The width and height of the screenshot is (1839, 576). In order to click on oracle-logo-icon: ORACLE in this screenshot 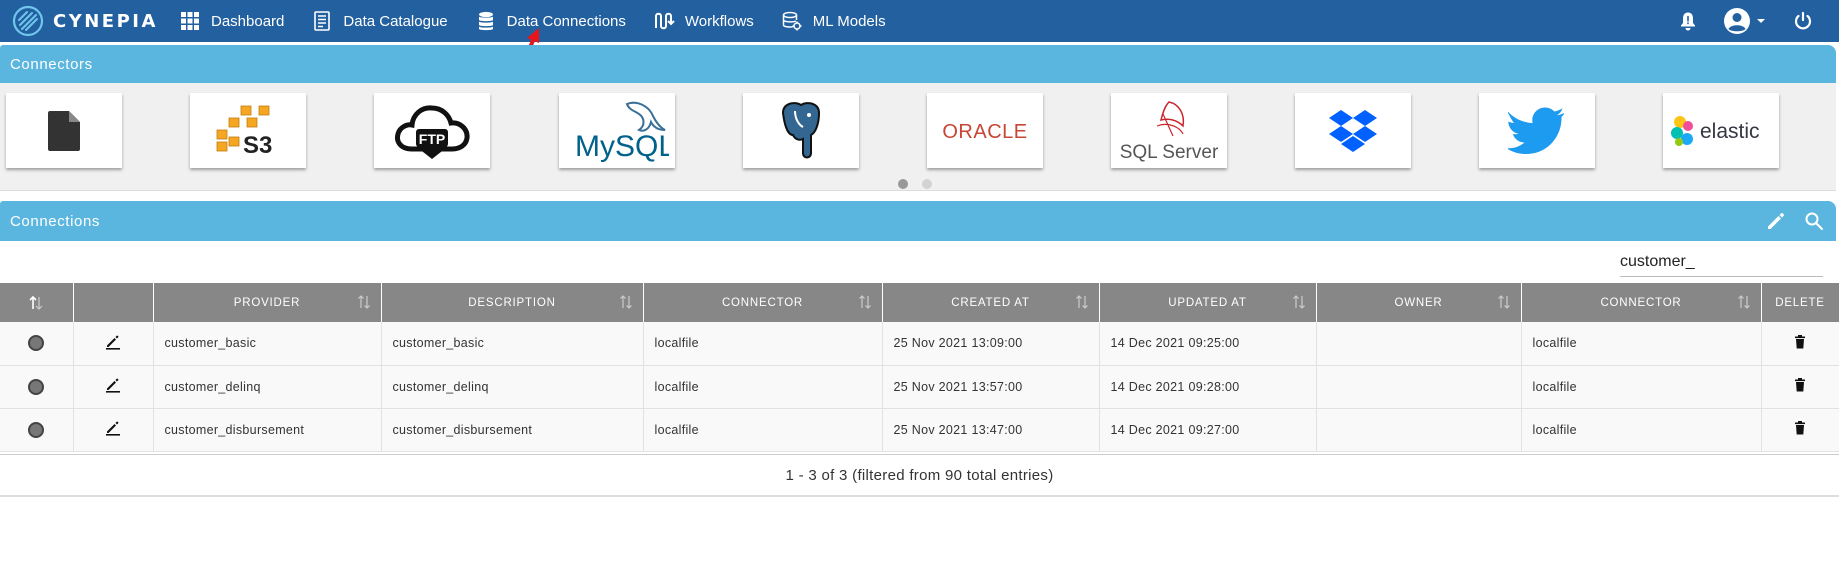, I will do `click(984, 132)`.